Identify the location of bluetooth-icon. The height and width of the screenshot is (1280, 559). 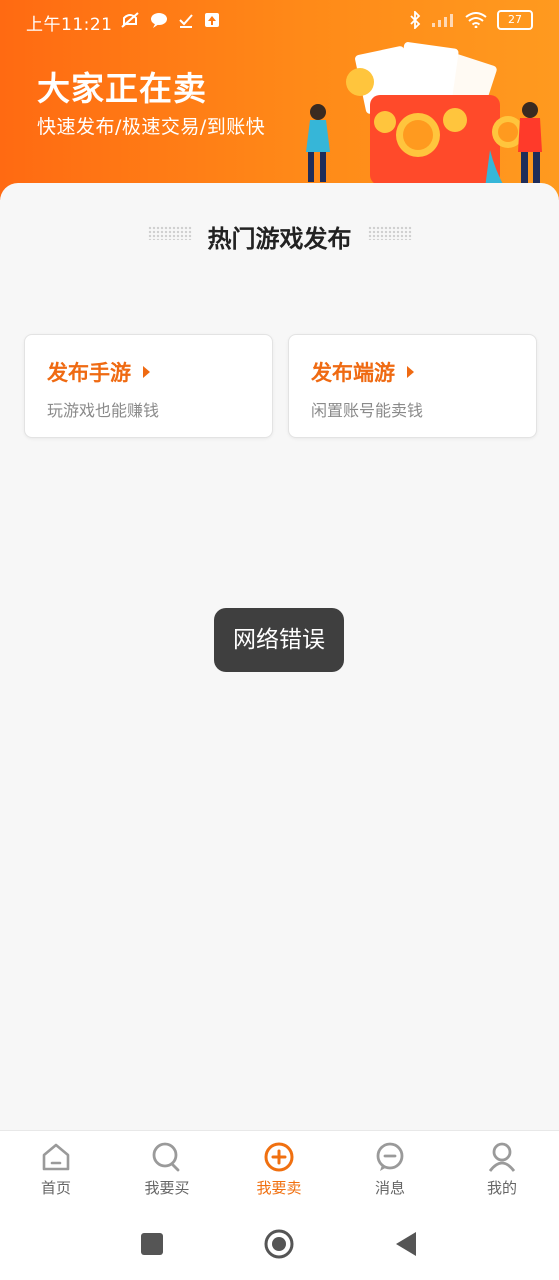
(415, 20).